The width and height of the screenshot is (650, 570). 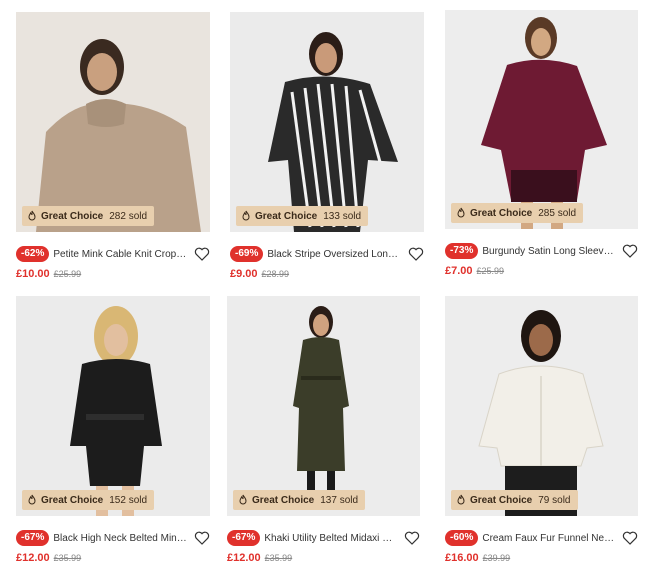 I want to click on price: £9.00, so click(x=244, y=274).